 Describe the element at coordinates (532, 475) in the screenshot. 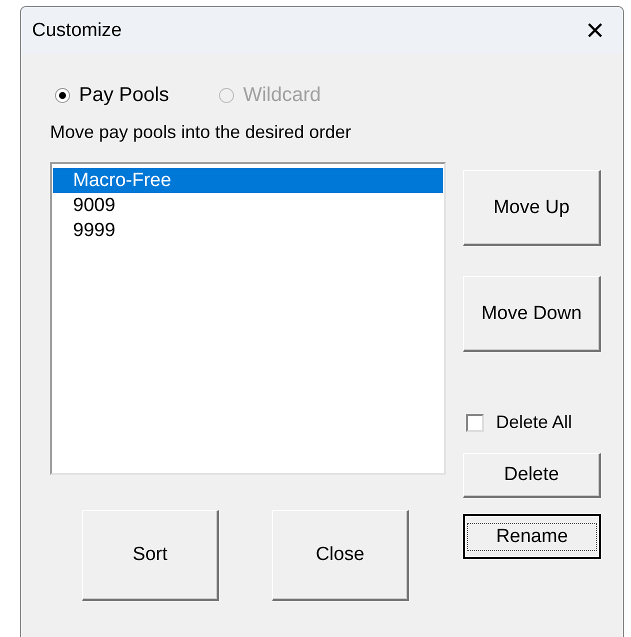

I see `action-button: Delete` at that location.